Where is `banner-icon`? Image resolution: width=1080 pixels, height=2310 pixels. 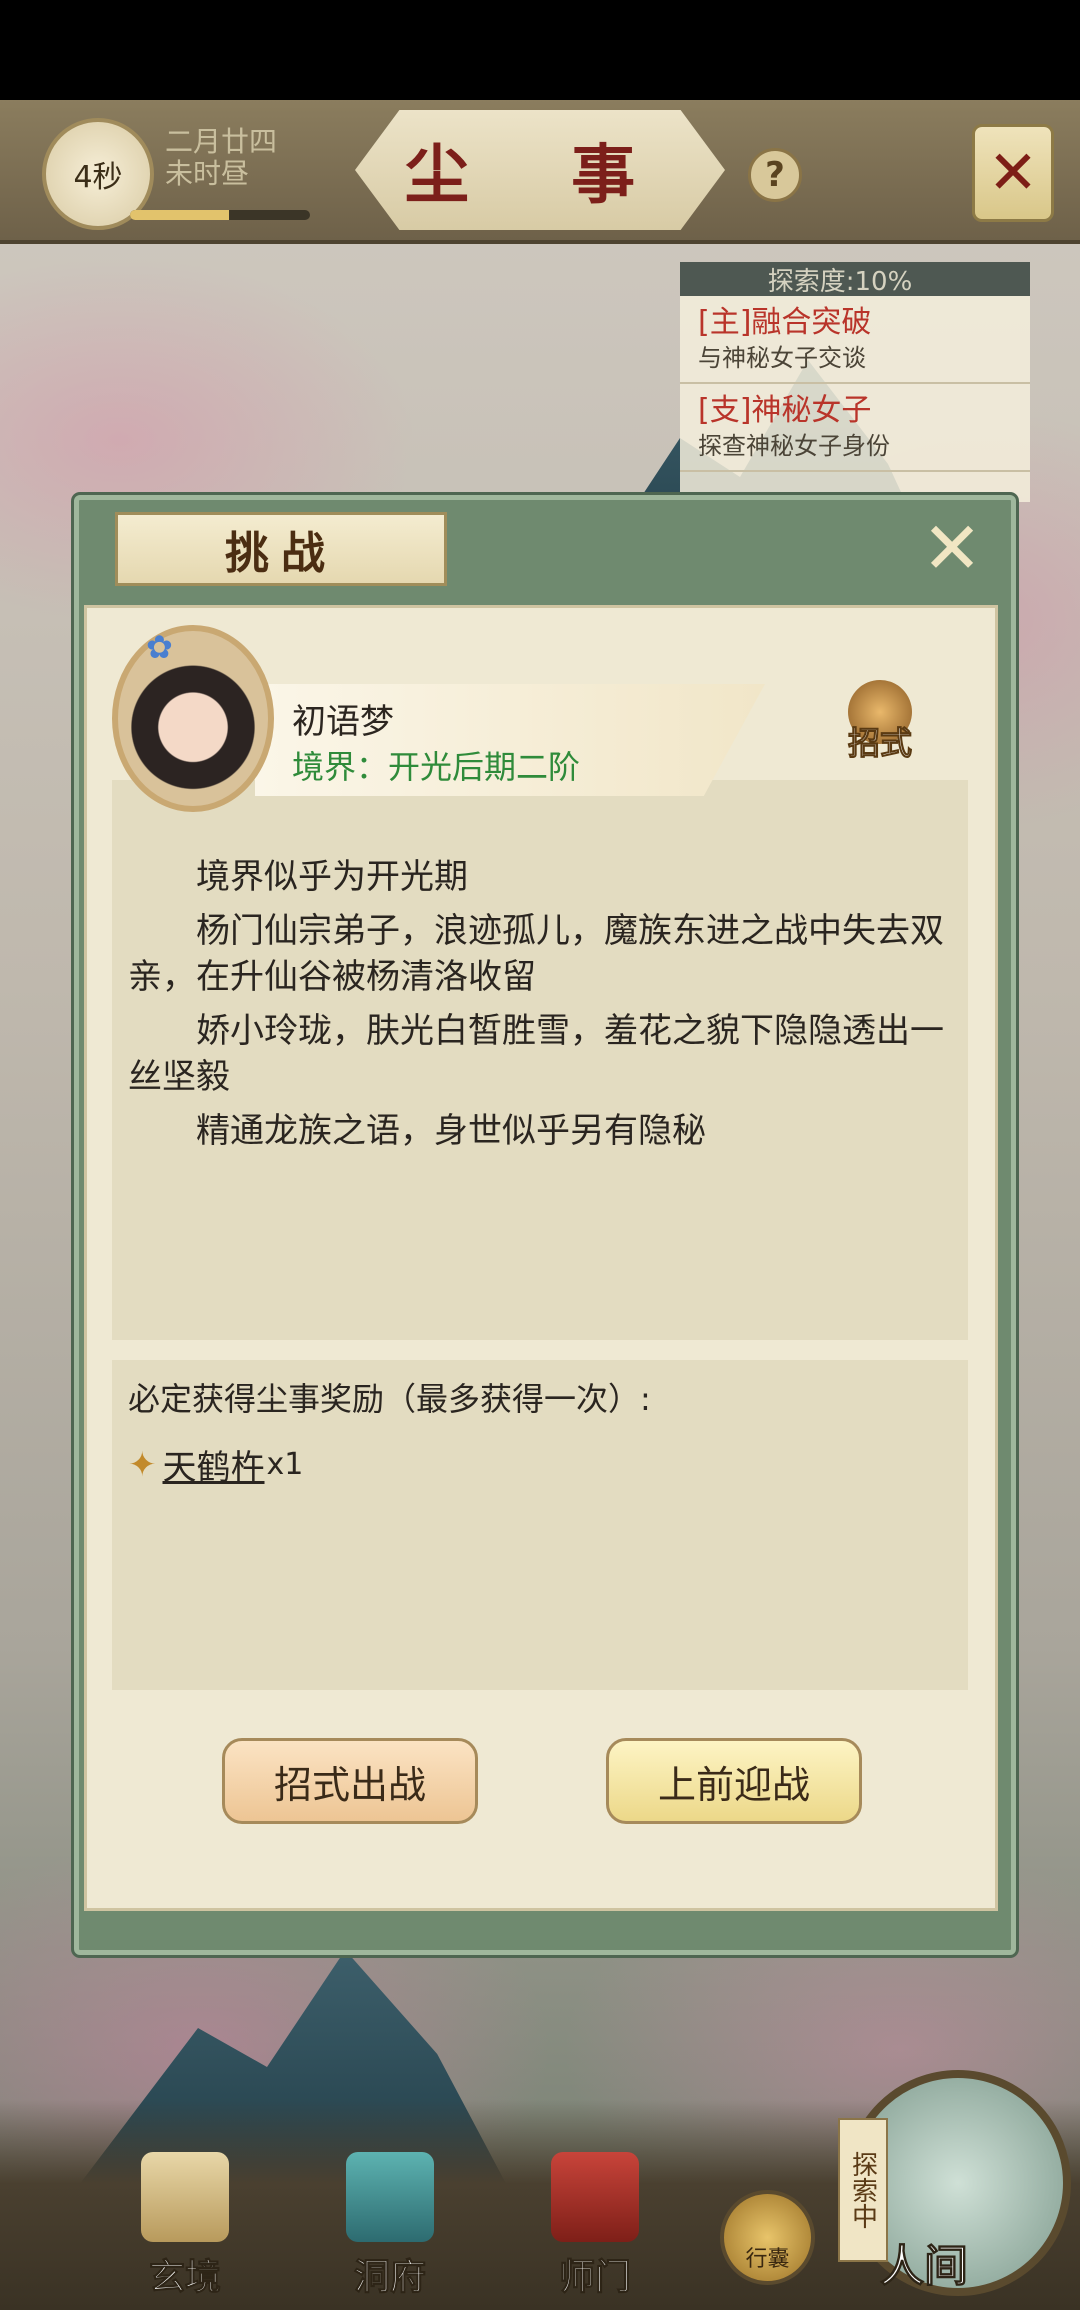 banner-icon is located at coordinates (595, 2197).